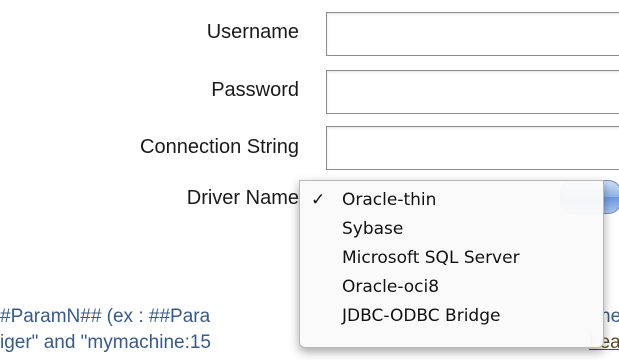 The width and height of the screenshot is (619, 360). What do you see at coordinates (451, 229) in the screenshot?
I see `menu-item-sybase: Sybase` at bounding box center [451, 229].